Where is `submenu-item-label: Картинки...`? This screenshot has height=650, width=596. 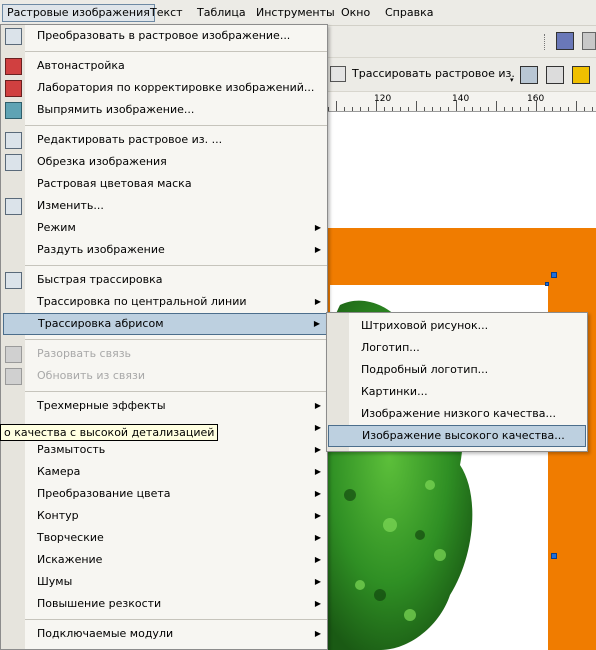
submenu-item-label: Картинки... is located at coordinates (394, 391).